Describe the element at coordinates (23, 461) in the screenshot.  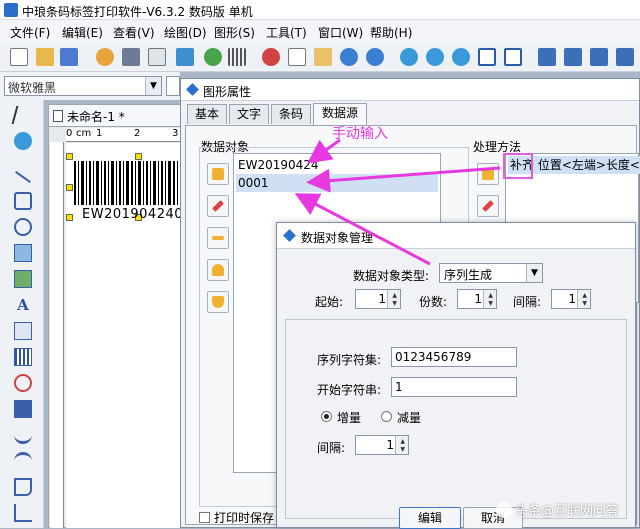
I see `arc-tool-icon` at that location.